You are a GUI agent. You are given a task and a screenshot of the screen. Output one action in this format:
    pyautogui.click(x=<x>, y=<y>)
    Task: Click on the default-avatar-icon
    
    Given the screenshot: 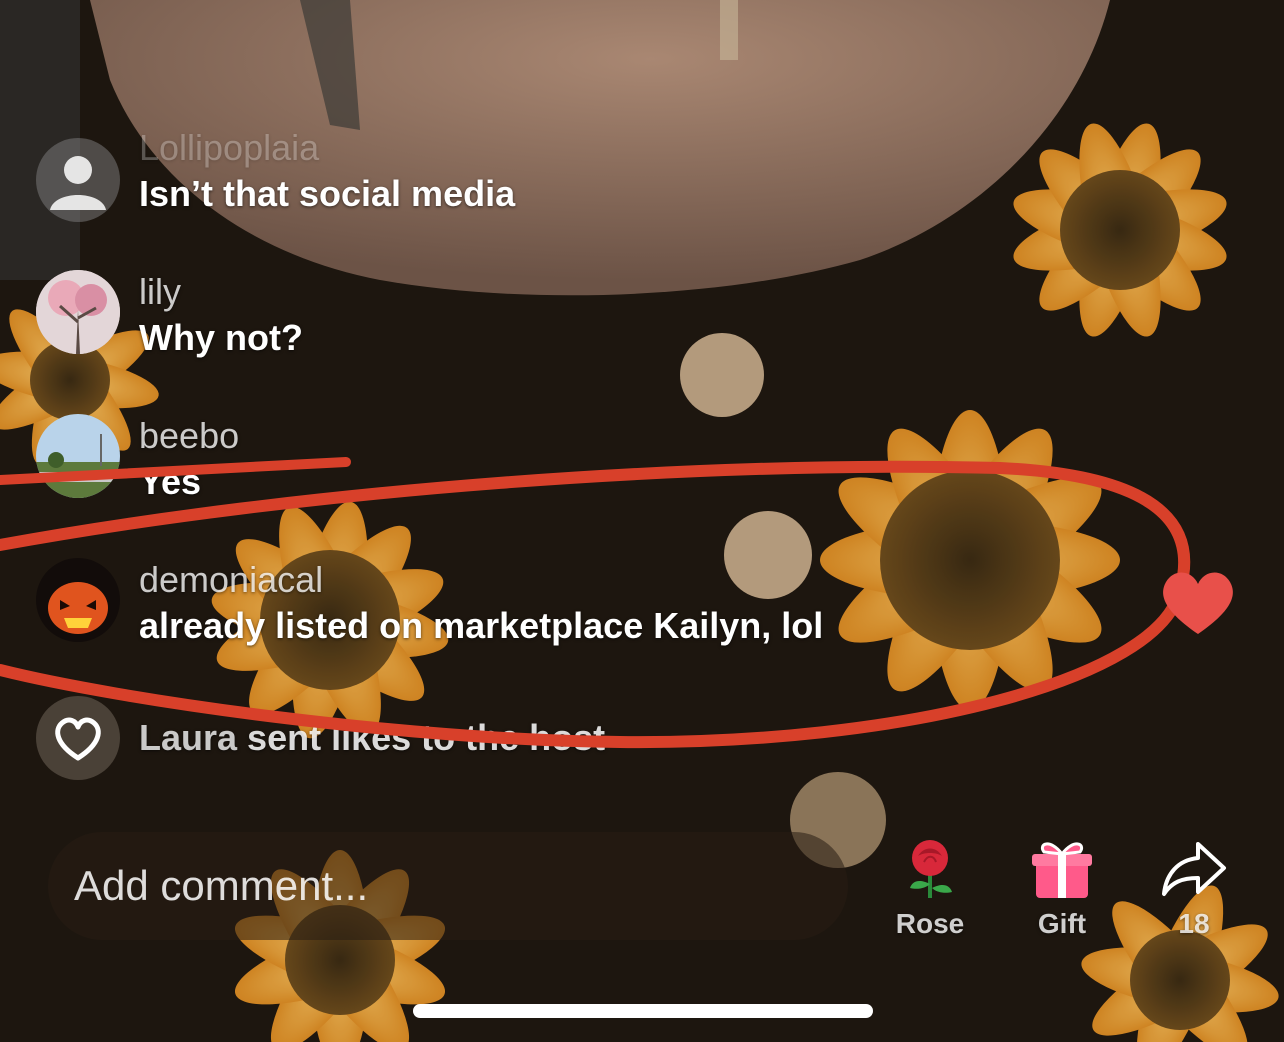 What is the action you would take?
    pyautogui.click(x=78, y=180)
    